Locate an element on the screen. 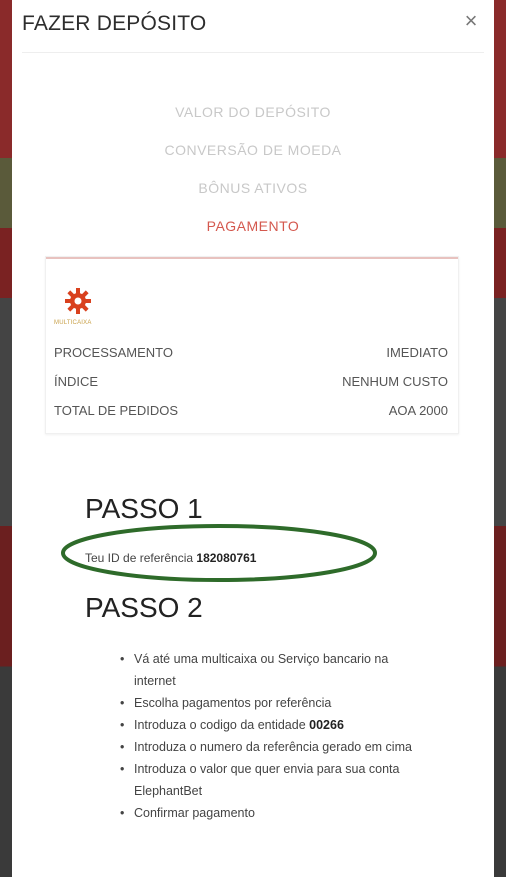  info-row-processamento: PROCESSAMENTO IMEDIATO is located at coordinates (251, 356).